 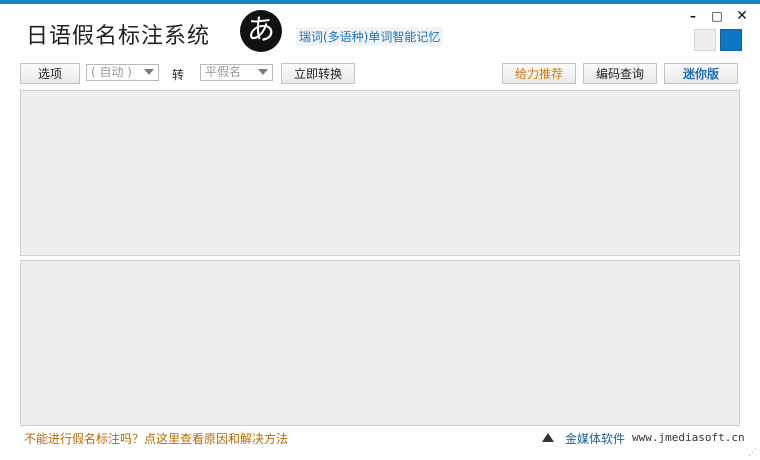 I want to click on recommend-button: 给力推荐, so click(x=539, y=73).